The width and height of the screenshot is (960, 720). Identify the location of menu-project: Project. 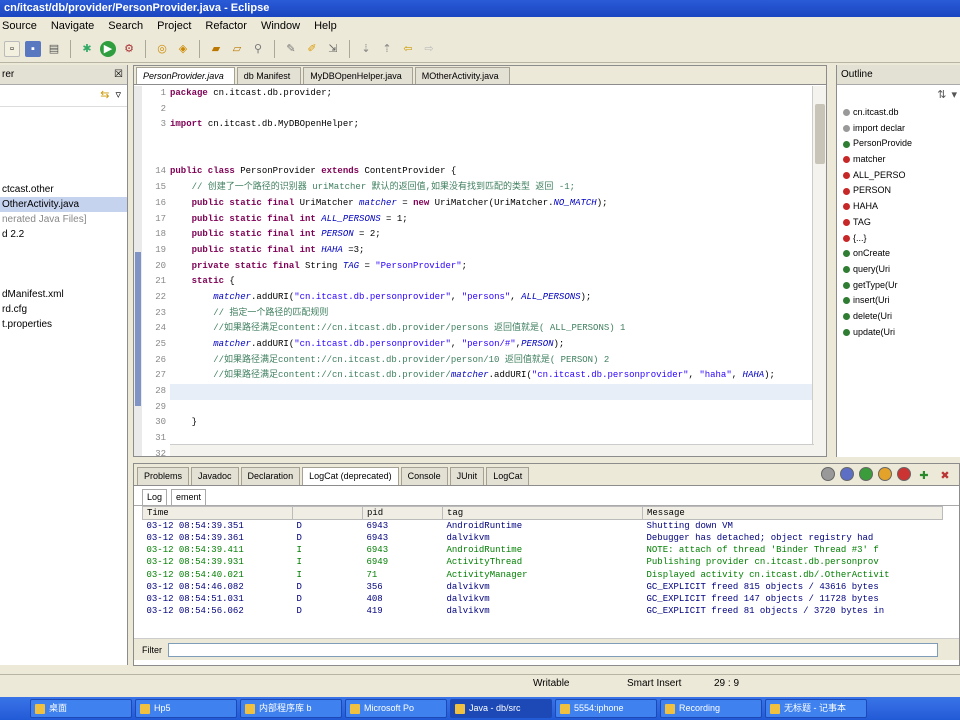
(174, 26).